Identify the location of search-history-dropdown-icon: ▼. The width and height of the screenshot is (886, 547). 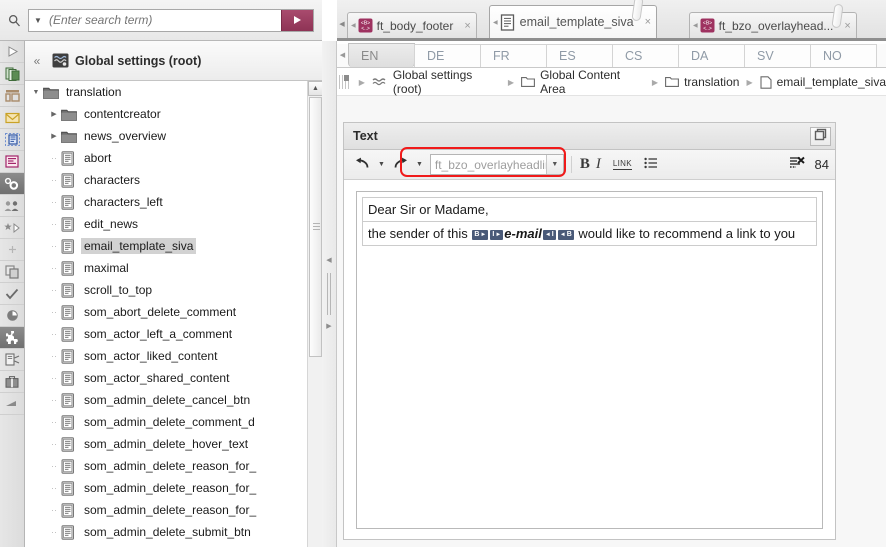
(38, 20).